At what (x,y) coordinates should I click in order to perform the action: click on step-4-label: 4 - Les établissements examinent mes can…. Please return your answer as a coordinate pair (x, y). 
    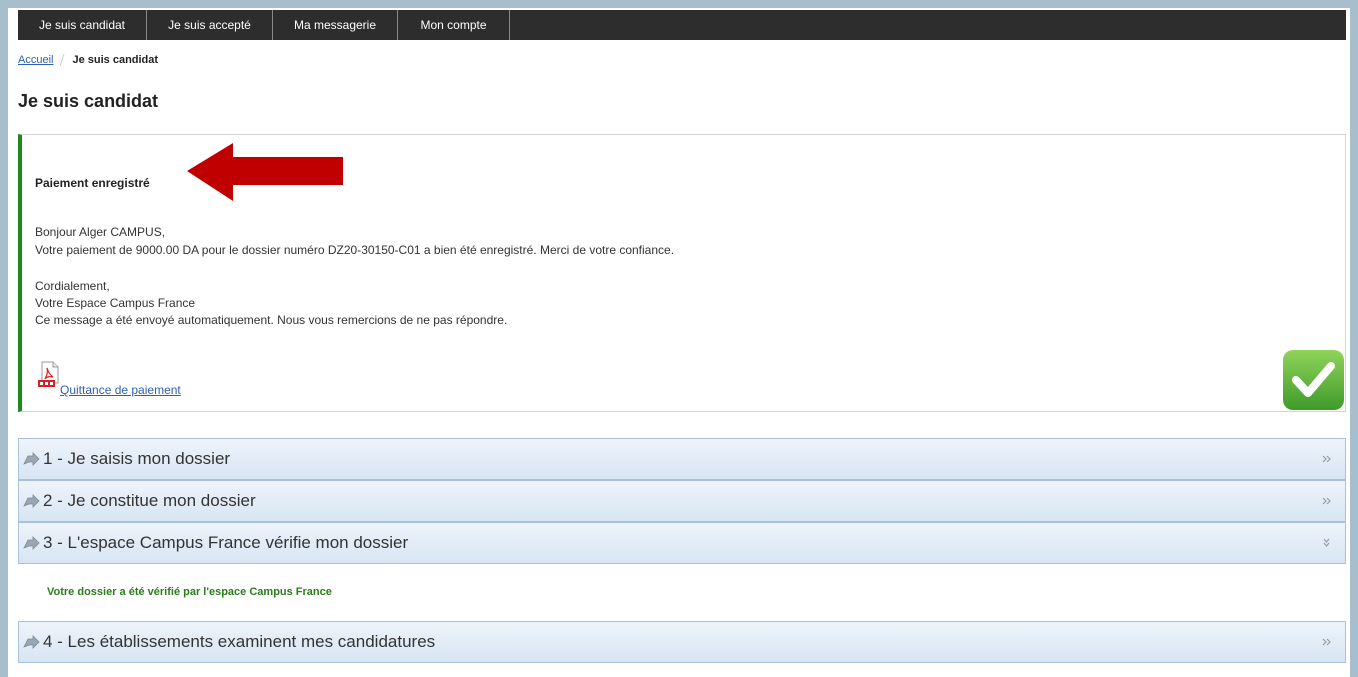
    Looking at the image, I should click on (239, 641).